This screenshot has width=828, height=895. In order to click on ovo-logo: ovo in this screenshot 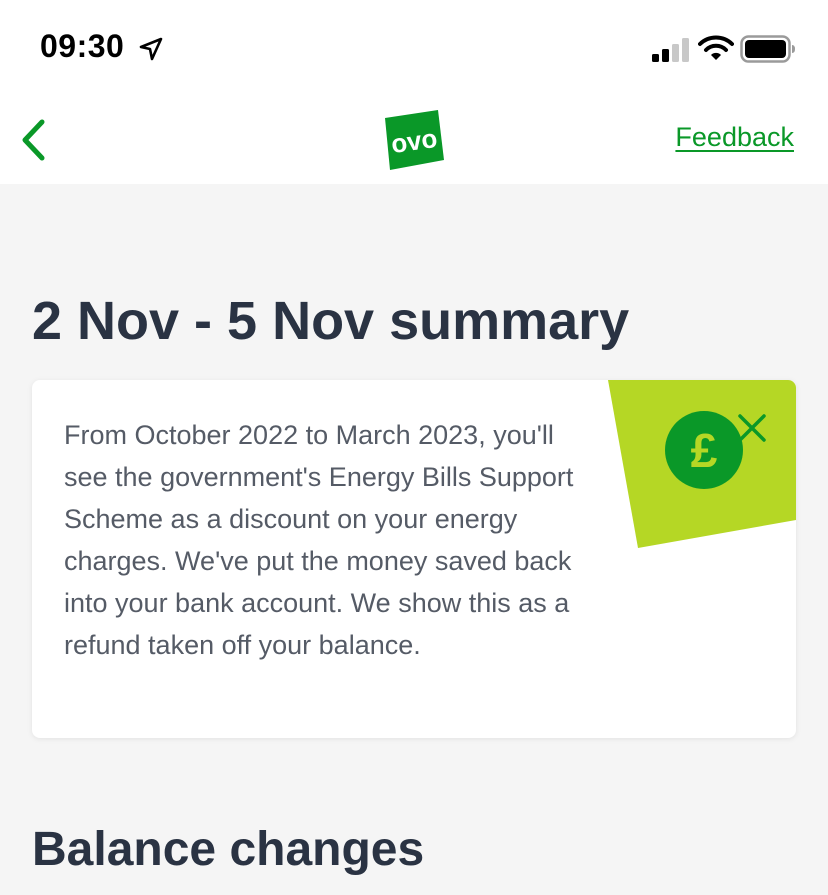, I will do `click(414, 140)`.